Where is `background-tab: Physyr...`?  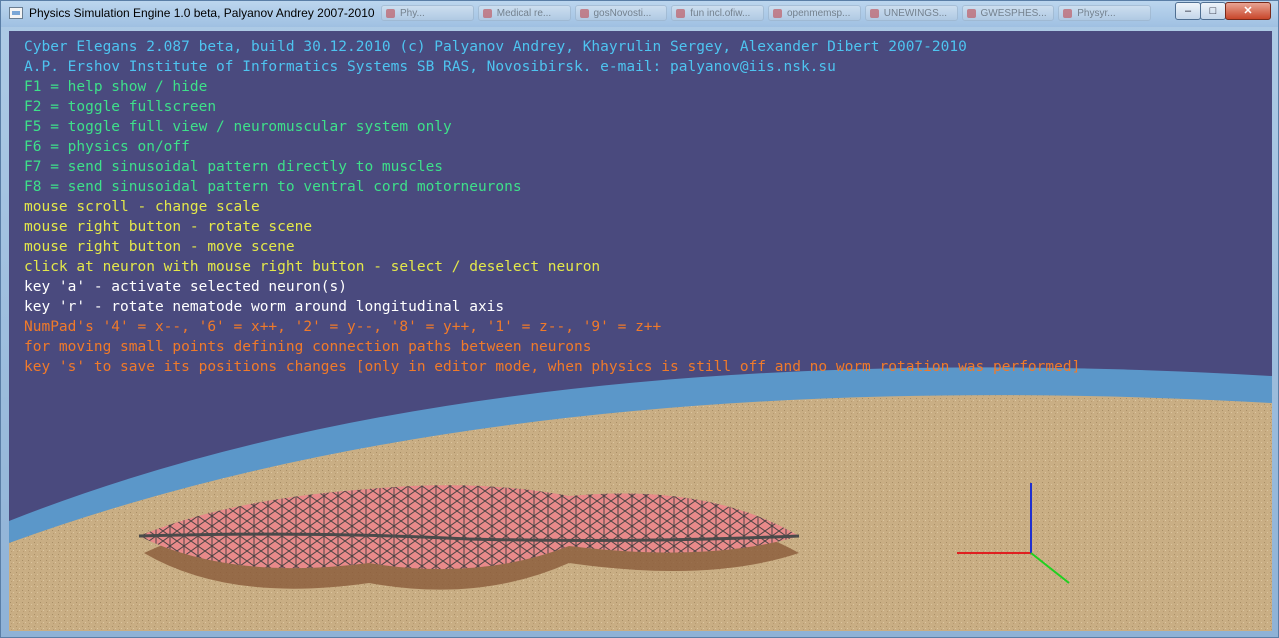
background-tab: Physyr... is located at coordinates (1104, 13).